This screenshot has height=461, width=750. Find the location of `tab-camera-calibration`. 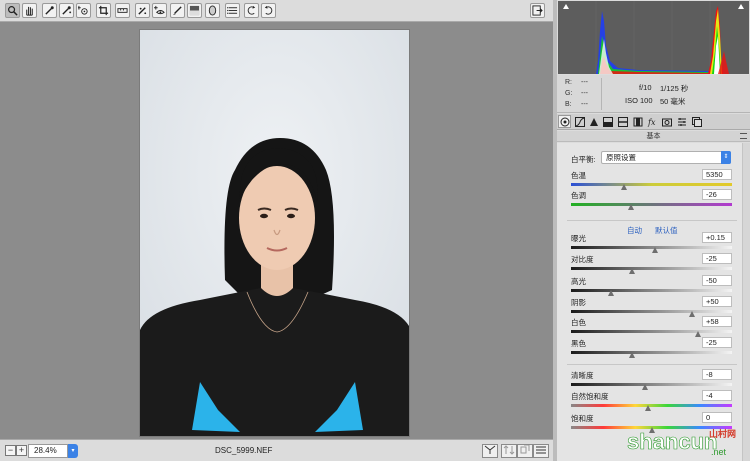

tab-camera-calibration is located at coordinates (666, 121).